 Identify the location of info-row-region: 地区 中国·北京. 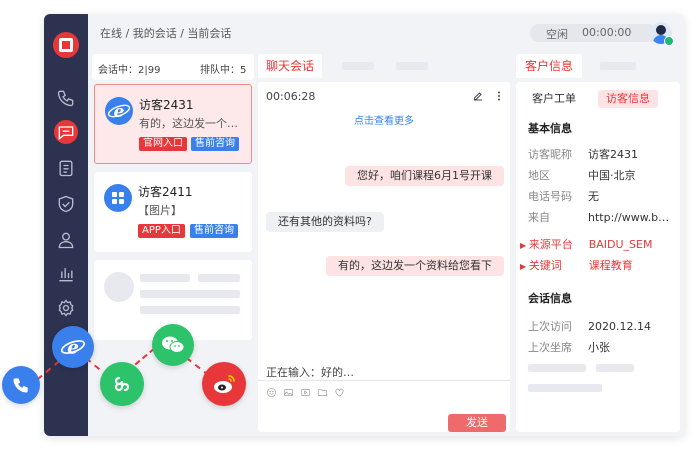
(582, 175).